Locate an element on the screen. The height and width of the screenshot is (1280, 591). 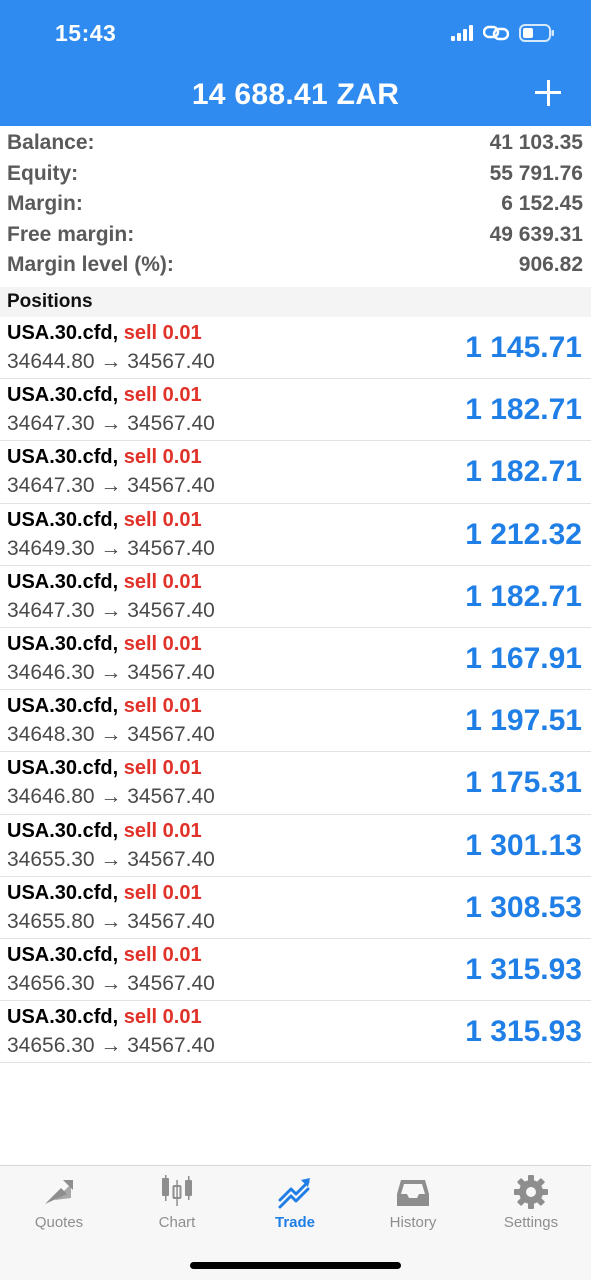
tab-label: Quotes is located at coordinates (59, 1222).